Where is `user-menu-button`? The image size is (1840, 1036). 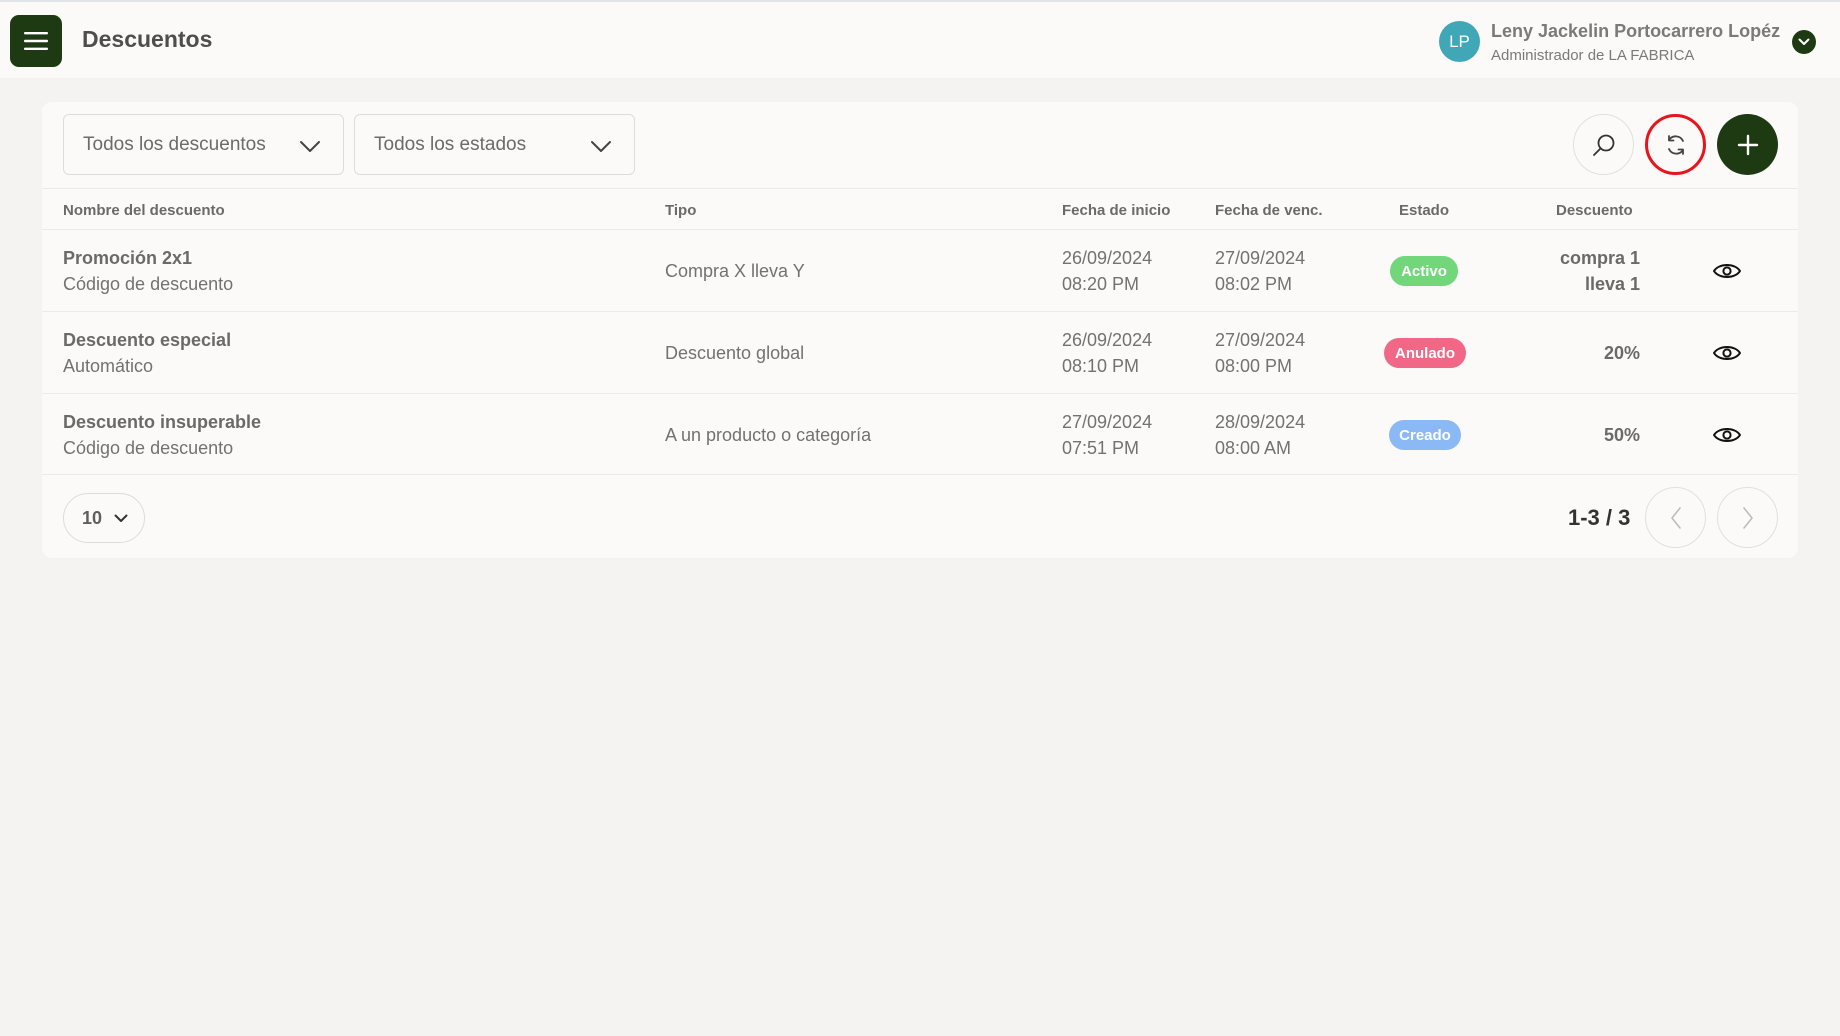 user-menu-button is located at coordinates (1804, 42).